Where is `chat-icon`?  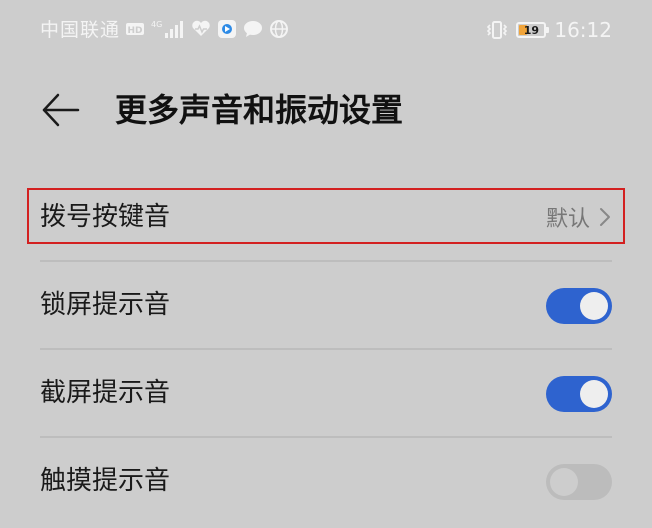 chat-icon is located at coordinates (253, 29).